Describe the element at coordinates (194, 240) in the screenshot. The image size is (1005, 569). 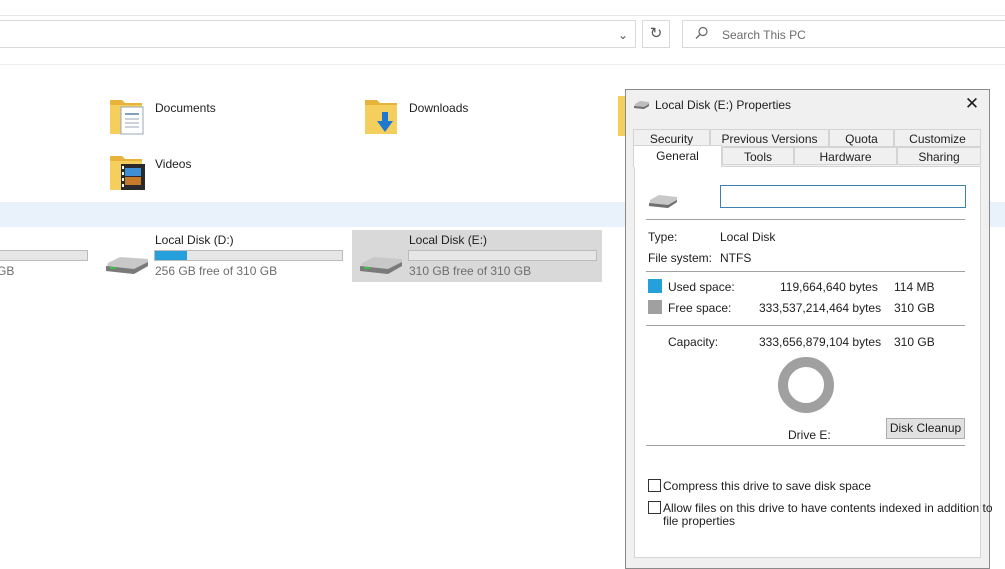
I see `drive-name: Local Disk (D:)` at that location.